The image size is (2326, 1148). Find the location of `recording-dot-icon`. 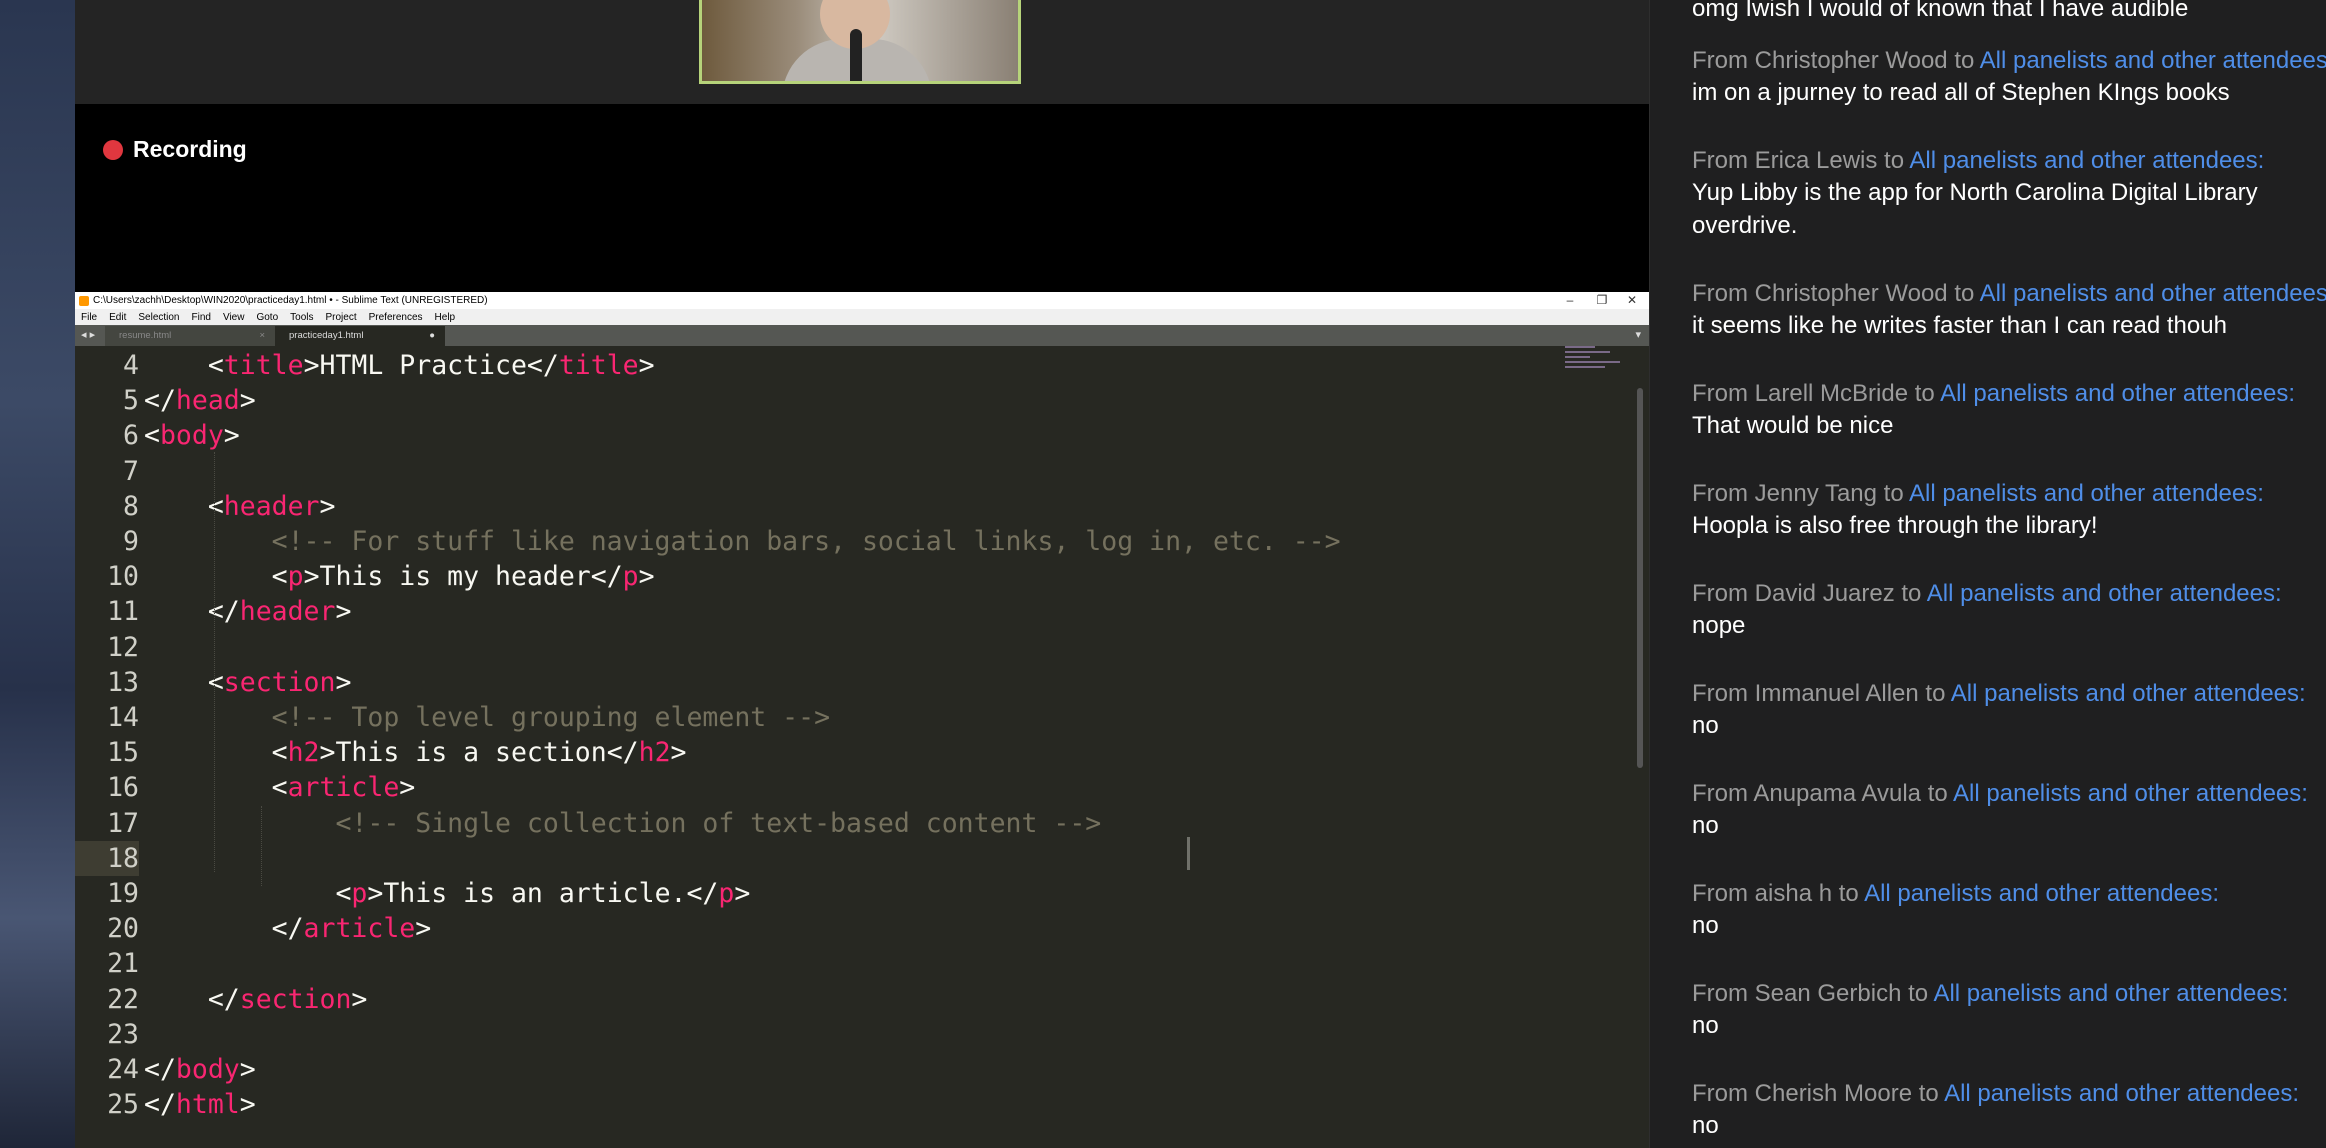

recording-dot-icon is located at coordinates (113, 149).